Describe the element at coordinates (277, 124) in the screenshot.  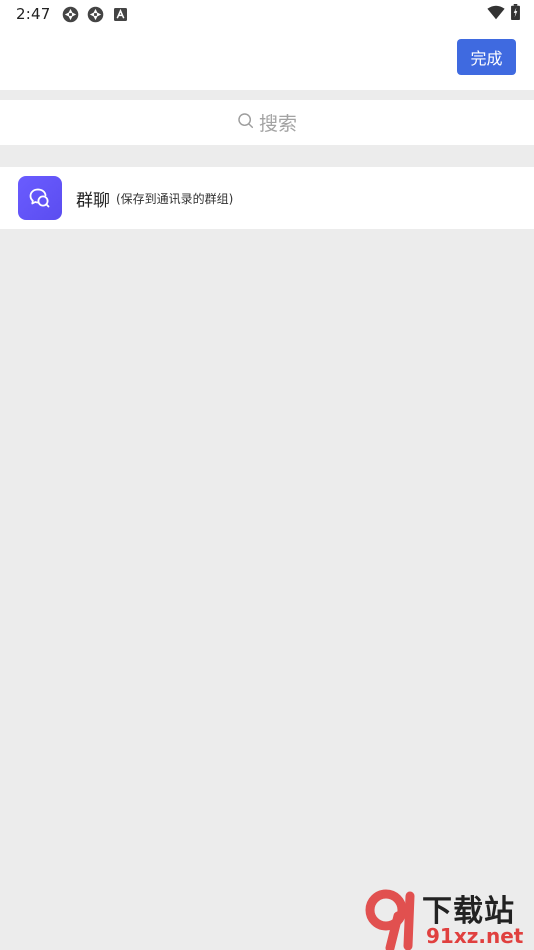
I see `search-placeholder: 搜索` at that location.